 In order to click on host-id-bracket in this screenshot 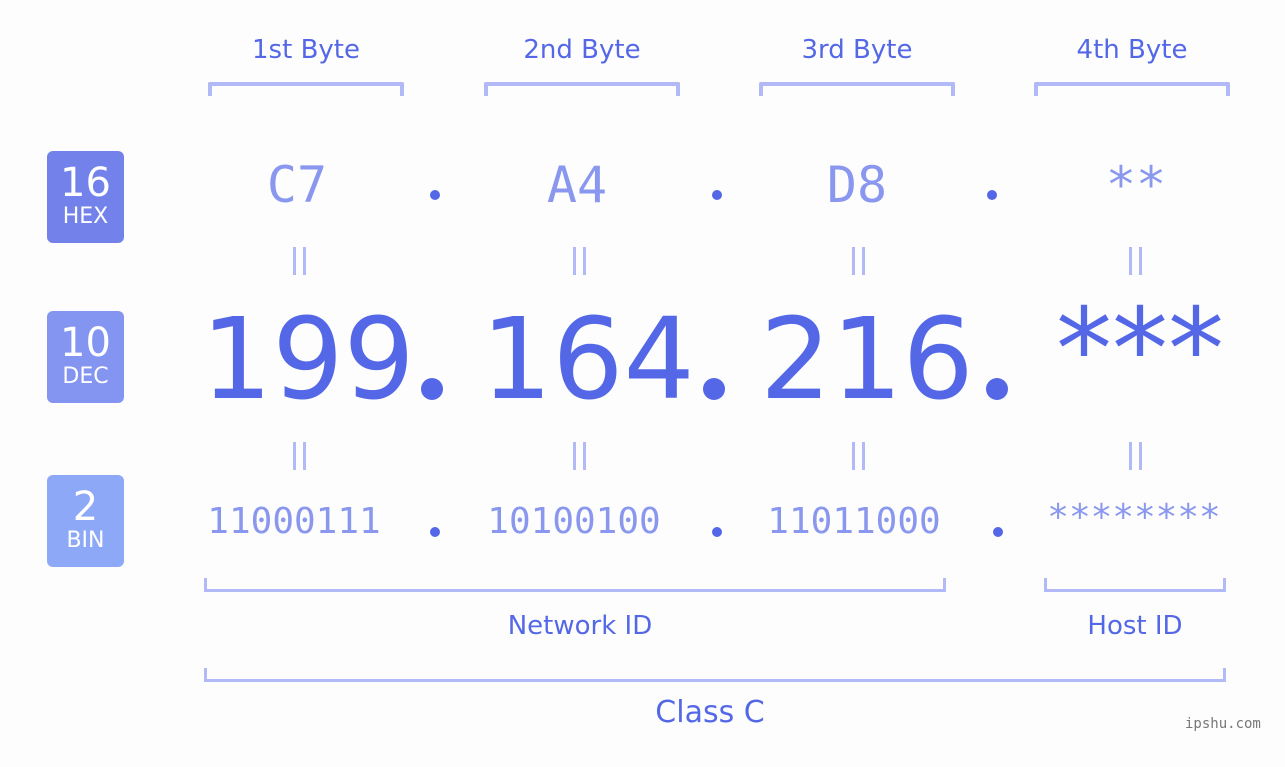, I will do `click(1135, 585)`.